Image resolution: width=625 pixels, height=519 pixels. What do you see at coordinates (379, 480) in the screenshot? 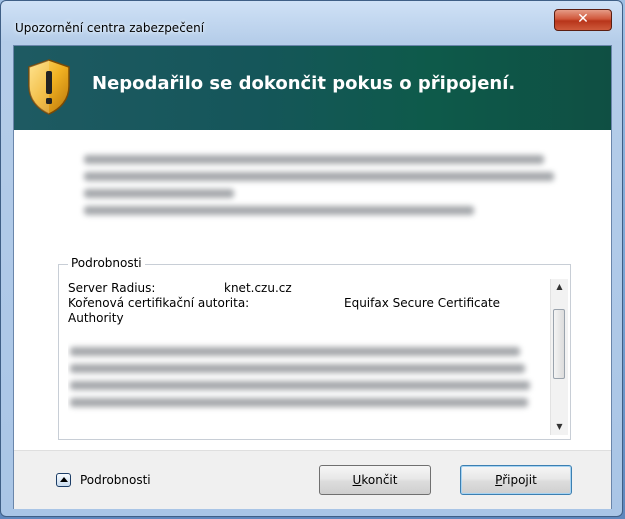
I see `cancel-button-label: končit` at bounding box center [379, 480].